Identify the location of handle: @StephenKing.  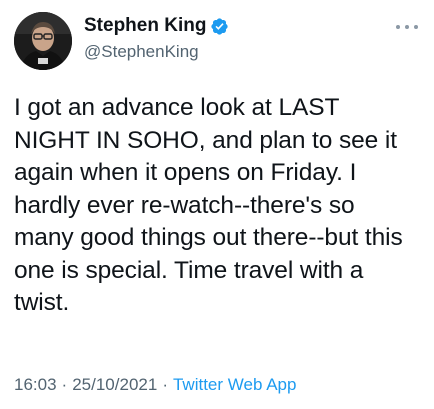
(156, 52).